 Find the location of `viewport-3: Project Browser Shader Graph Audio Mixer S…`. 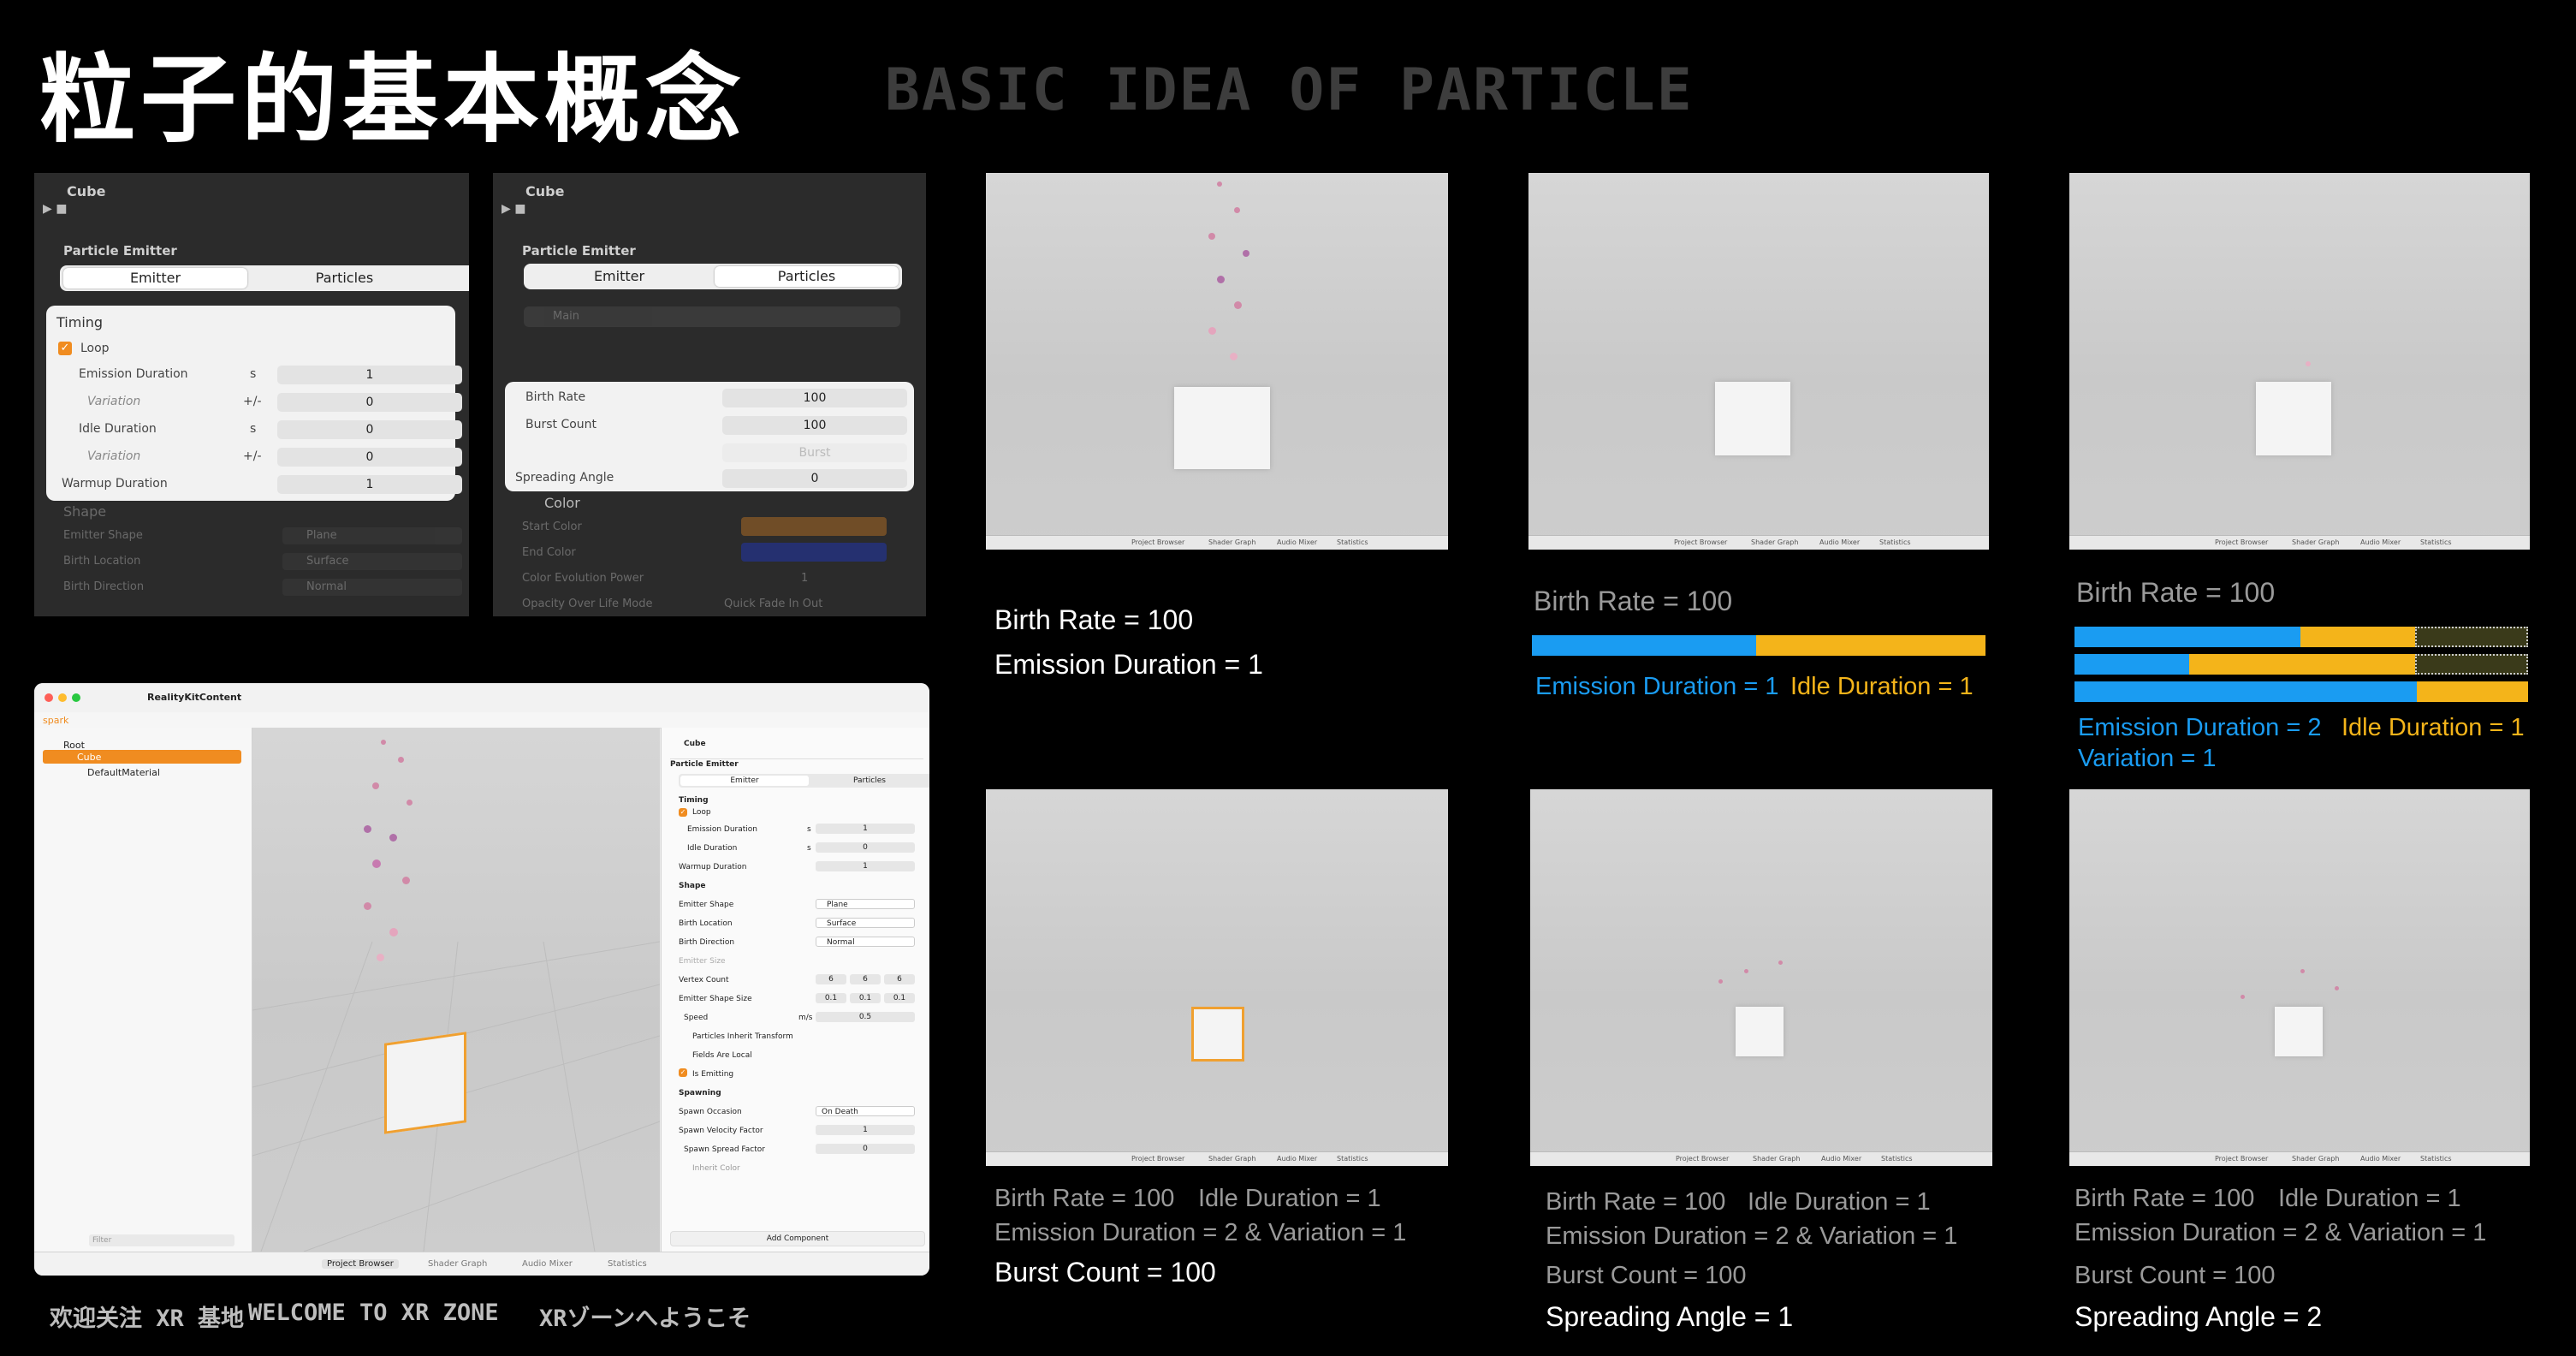

viewport-3: Project Browser Shader Graph Audio Mixer S… is located at coordinates (2299, 361).